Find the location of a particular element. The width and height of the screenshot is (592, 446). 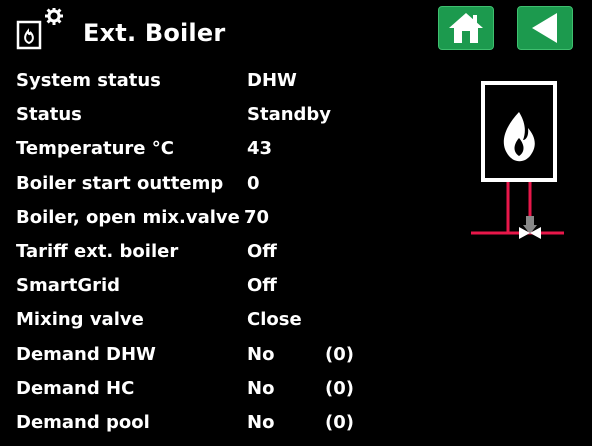

value-tariff-ext-boiler: Off is located at coordinates (262, 251).